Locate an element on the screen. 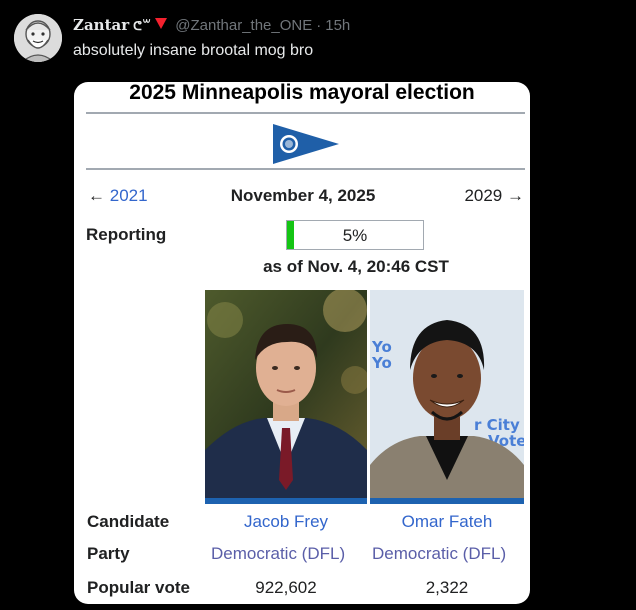 The height and width of the screenshot is (610, 636). candidate-photo-jacob-frey is located at coordinates (286, 394).